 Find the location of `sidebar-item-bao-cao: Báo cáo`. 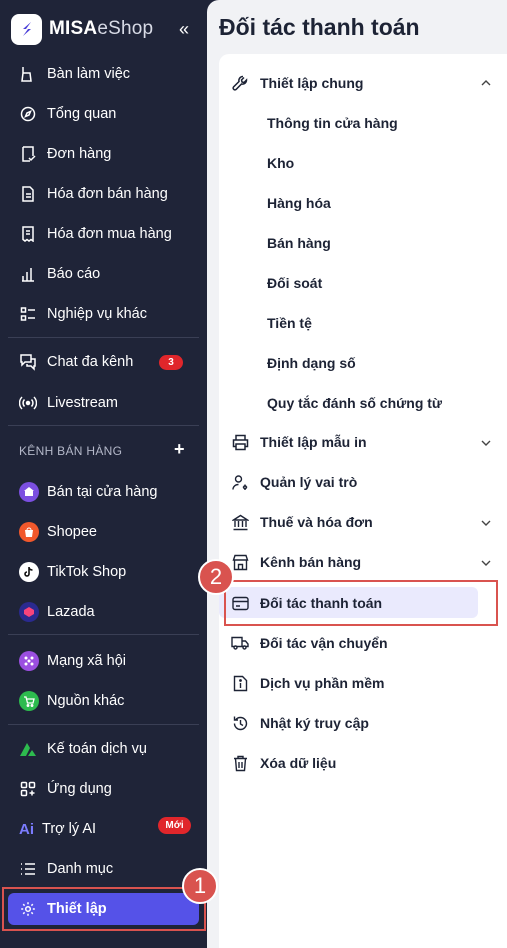

sidebar-item-bao-cao: Báo cáo is located at coordinates (104, 274).